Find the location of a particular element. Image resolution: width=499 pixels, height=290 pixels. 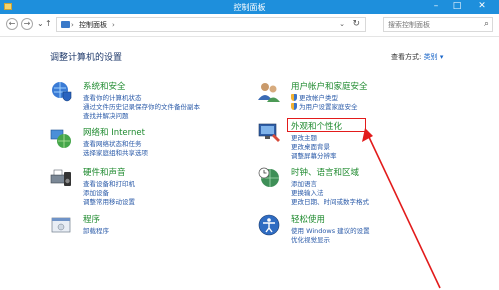

annotation-arrow is located at coordinates (401, 208).